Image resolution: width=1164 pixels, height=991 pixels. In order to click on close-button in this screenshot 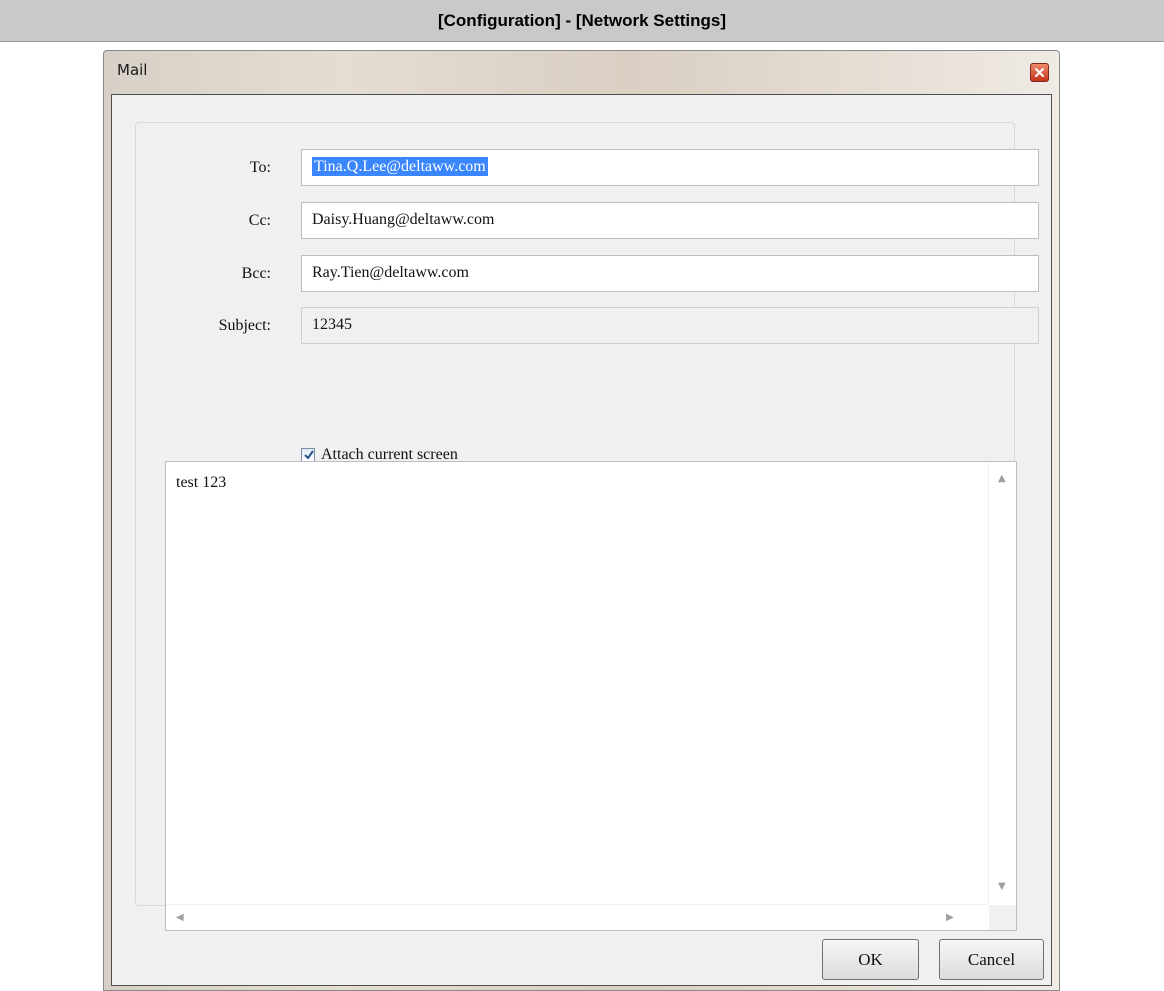, I will do `click(1039, 72)`.